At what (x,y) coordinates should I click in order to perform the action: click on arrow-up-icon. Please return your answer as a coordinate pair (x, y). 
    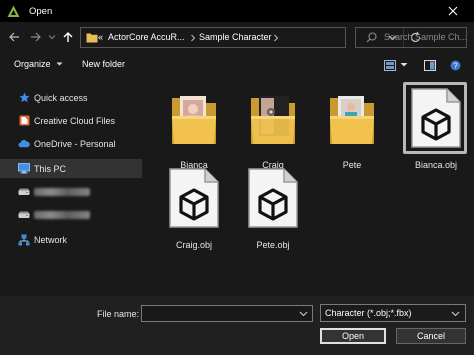
    Looking at the image, I should click on (68, 37).